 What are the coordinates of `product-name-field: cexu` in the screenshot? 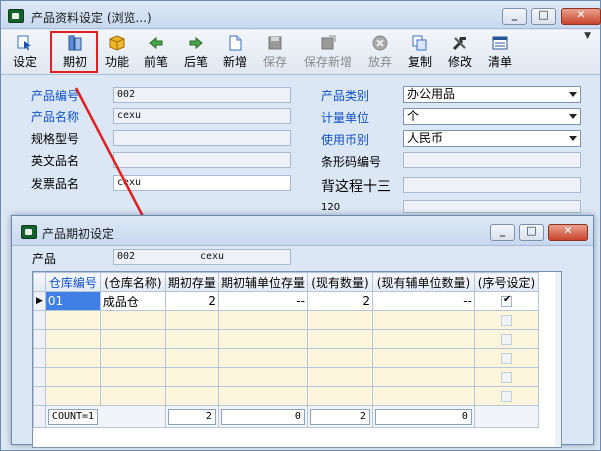 It's located at (202, 116).